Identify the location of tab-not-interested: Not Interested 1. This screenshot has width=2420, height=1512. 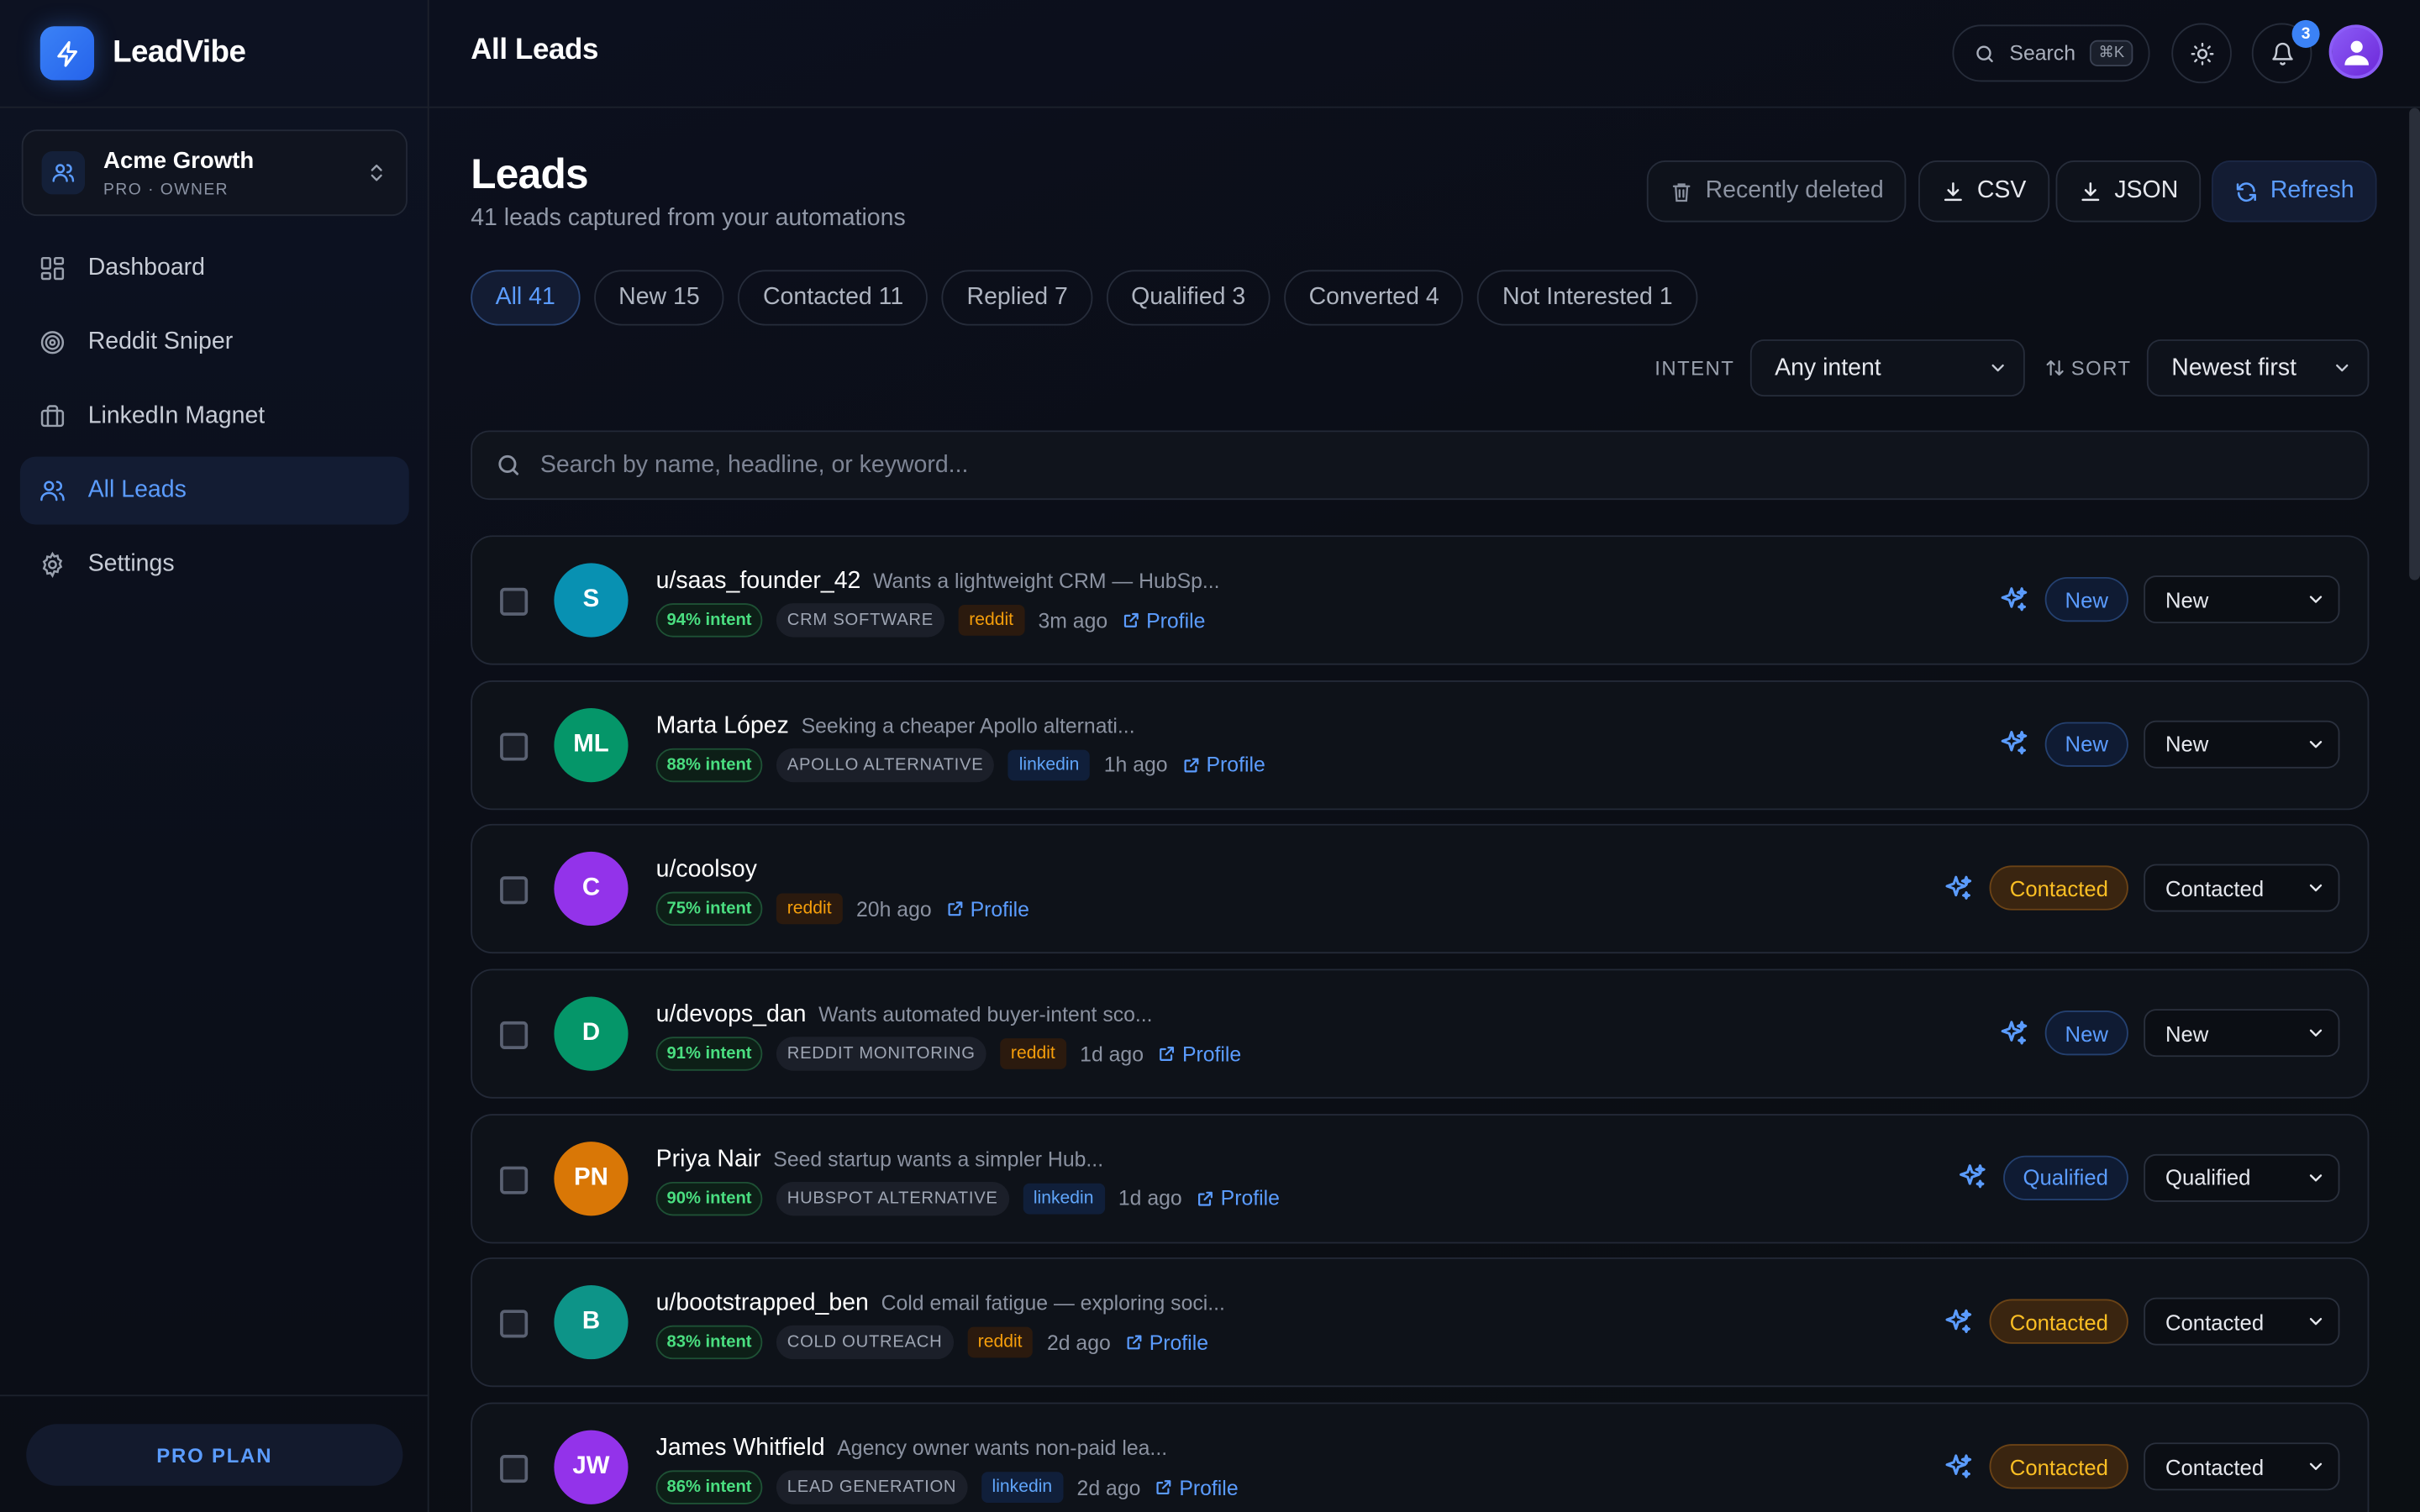
(1587, 298).